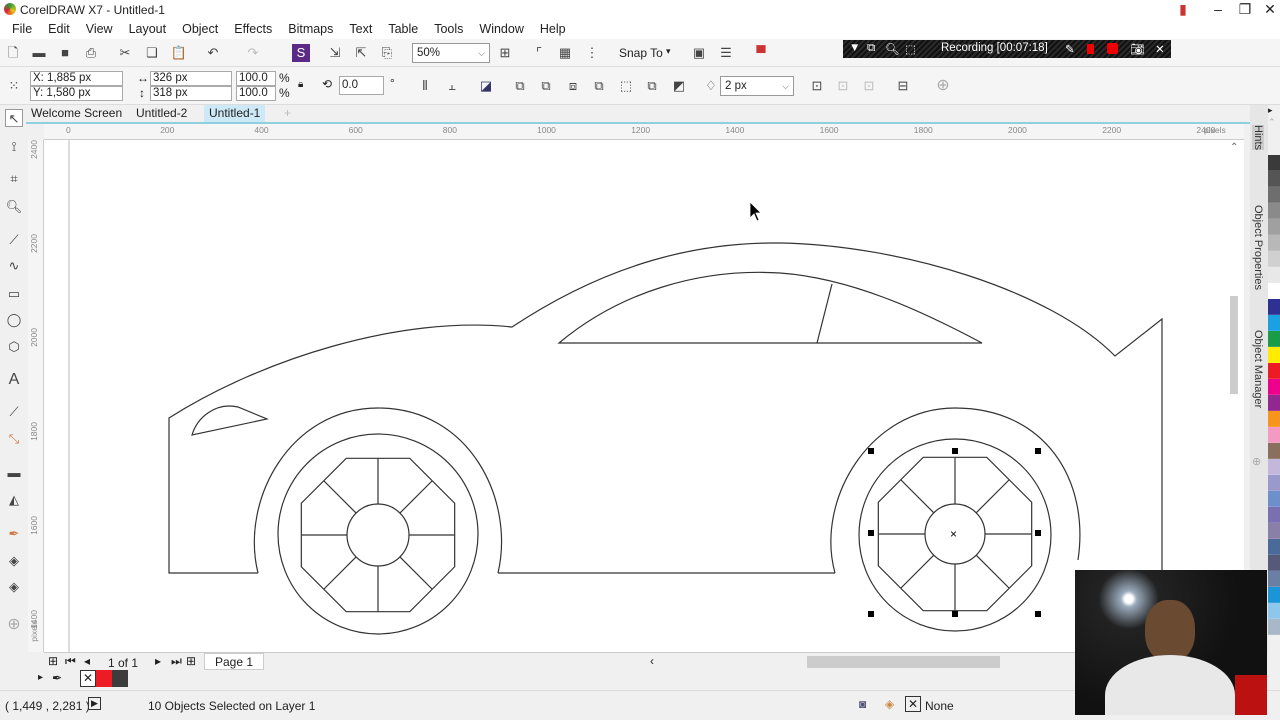  I want to click on grid-icon: ▦, so click(565, 53).